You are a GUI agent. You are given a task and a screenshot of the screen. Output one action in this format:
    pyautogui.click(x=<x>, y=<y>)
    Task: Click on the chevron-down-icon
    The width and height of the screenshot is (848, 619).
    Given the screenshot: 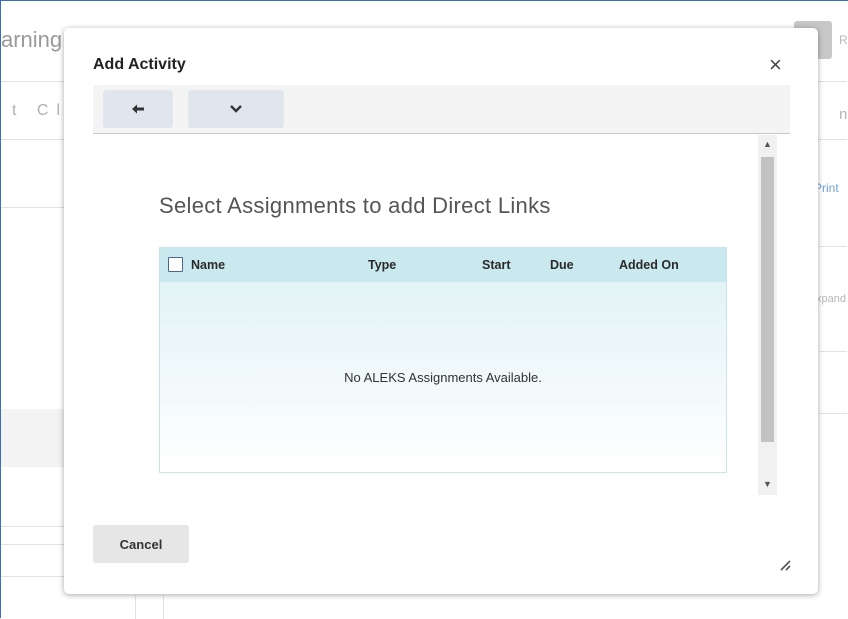 What is the action you would take?
    pyautogui.click(x=236, y=109)
    